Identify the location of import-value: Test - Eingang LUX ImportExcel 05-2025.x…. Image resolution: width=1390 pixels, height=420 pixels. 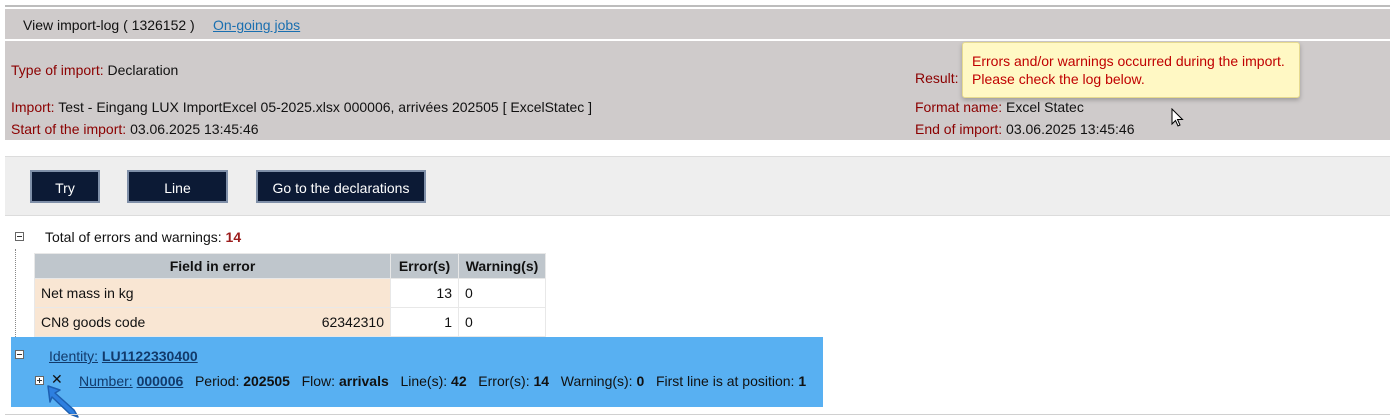
(325, 107).